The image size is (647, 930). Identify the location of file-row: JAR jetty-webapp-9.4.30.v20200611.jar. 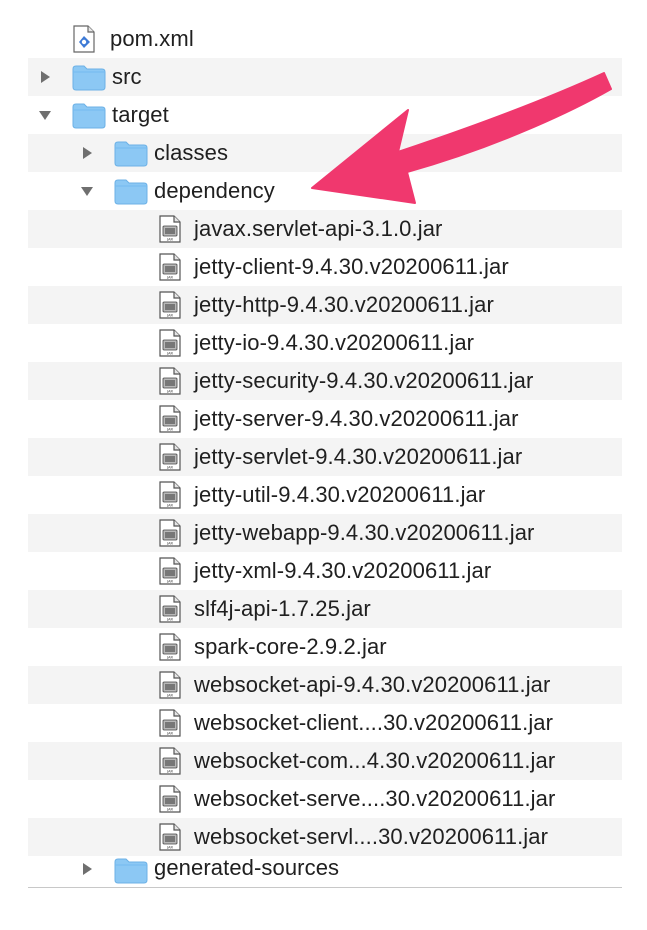
(325, 533).